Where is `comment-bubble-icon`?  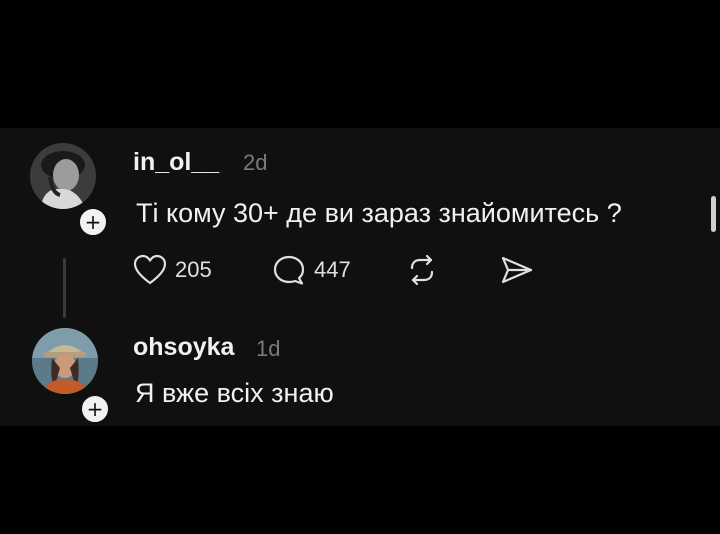
comment-bubble-icon is located at coordinates (289, 270).